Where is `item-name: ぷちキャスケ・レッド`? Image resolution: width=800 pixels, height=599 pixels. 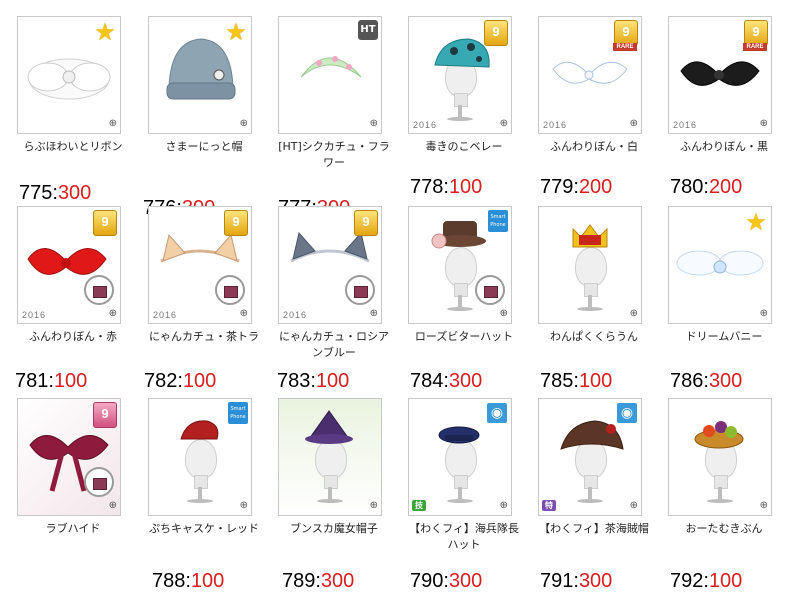
item-name: ぷちキャスケ・レッド is located at coordinates (204, 528).